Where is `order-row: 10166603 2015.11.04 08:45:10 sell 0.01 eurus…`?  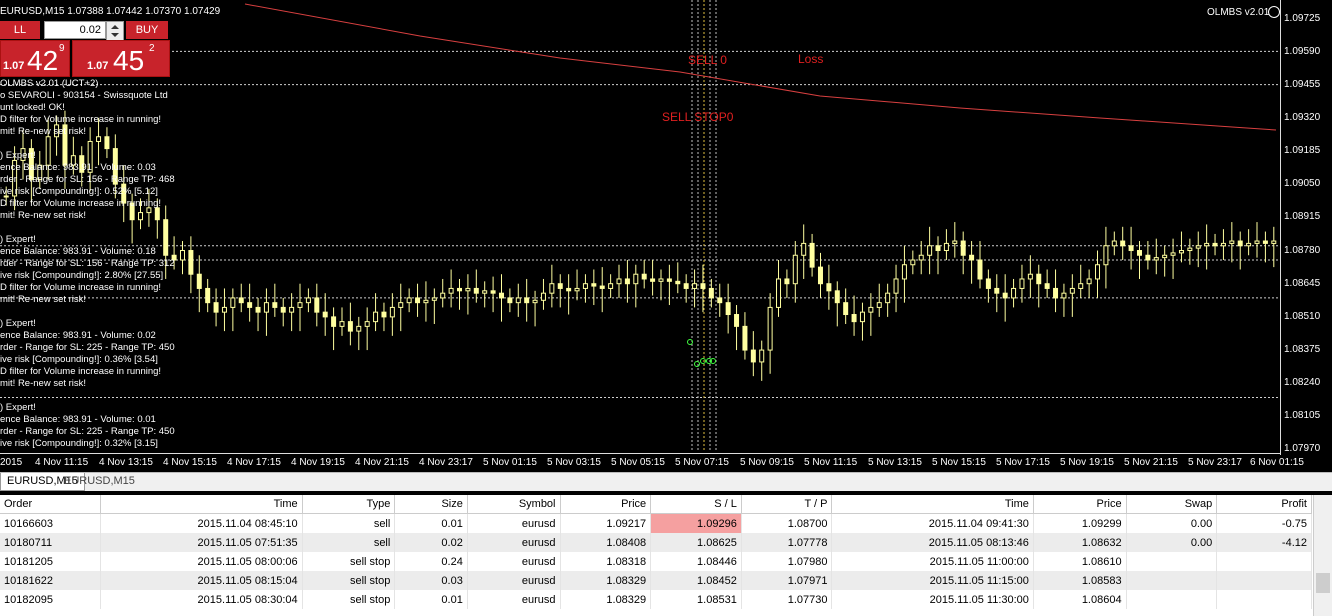 order-row: 10166603 2015.11.04 08:45:10 sell 0.01 eurus… is located at coordinates (656, 523).